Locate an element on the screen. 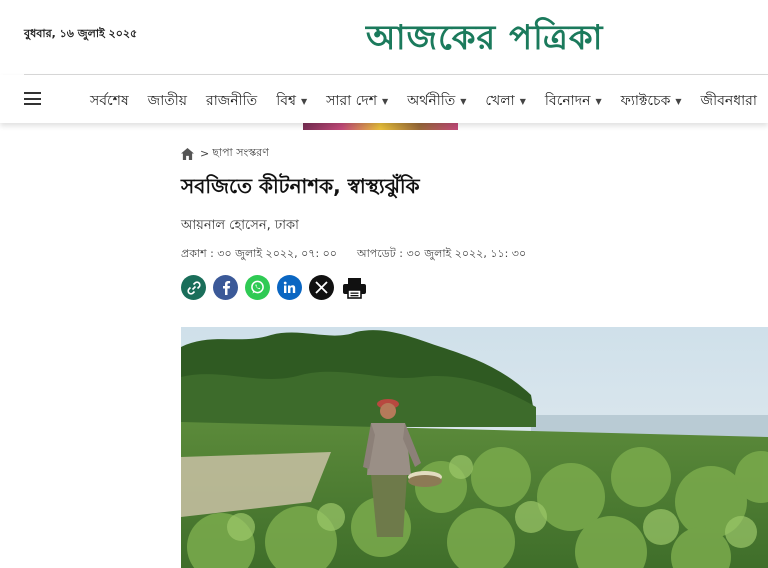 The height and width of the screenshot is (568, 768). nav-item: বিশ্ব ▼ is located at coordinates (291, 101).